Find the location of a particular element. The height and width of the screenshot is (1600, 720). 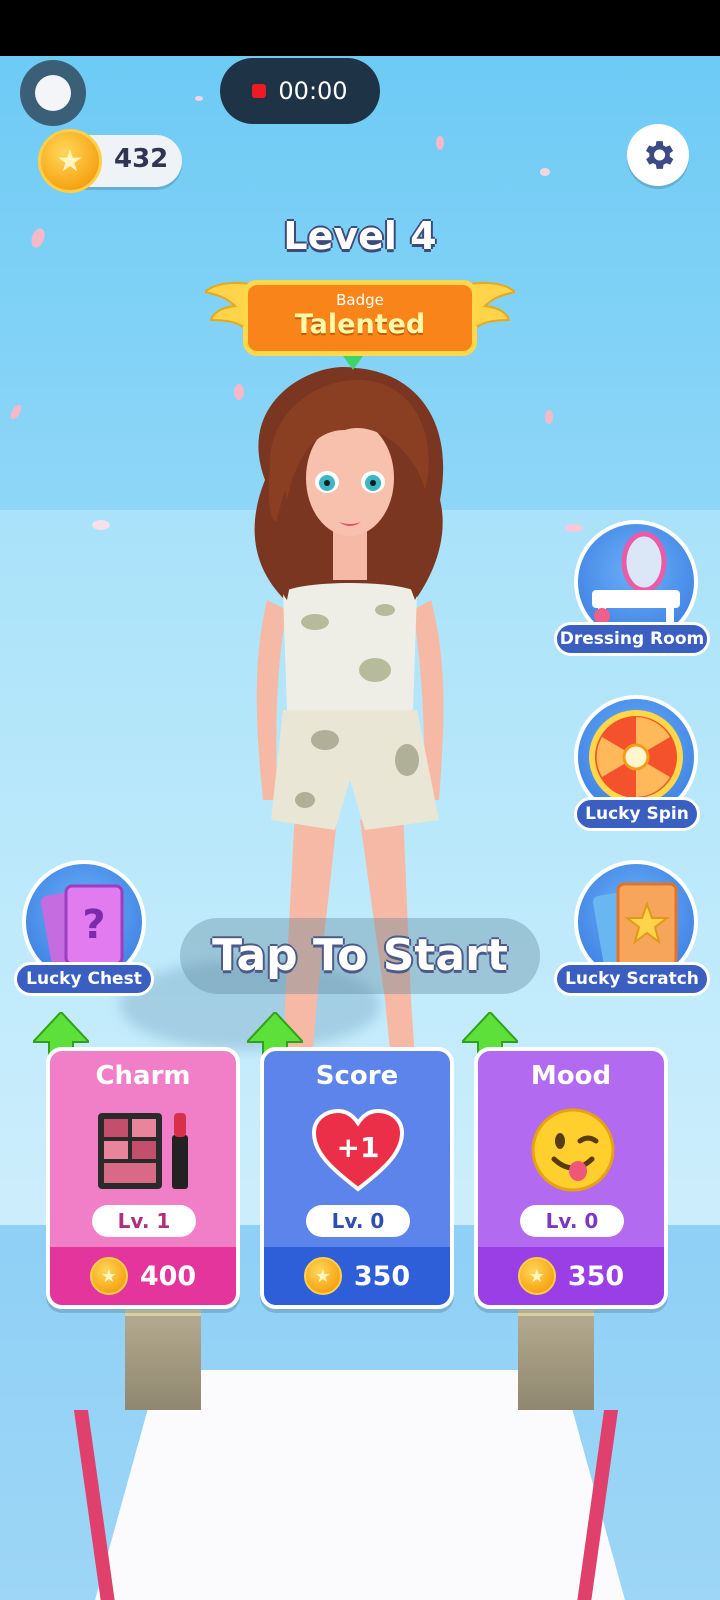

coin-count: 432 is located at coordinates (141, 159).